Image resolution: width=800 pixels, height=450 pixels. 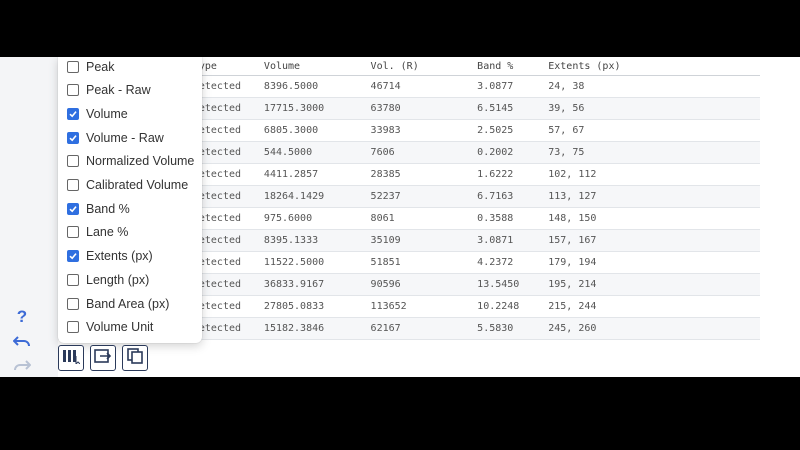 What do you see at coordinates (418, 152) in the screenshot?
I see `cell-vol-r: 7606` at bounding box center [418, 152].